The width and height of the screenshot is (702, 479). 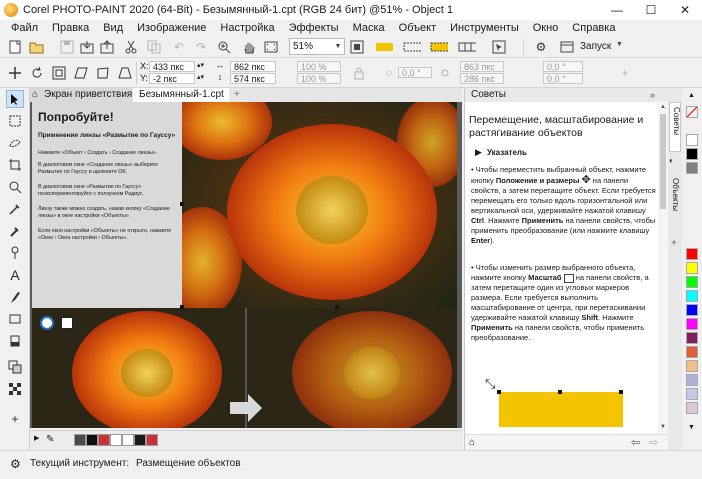 I want to click on export-icon, so click(x=107, y=47).